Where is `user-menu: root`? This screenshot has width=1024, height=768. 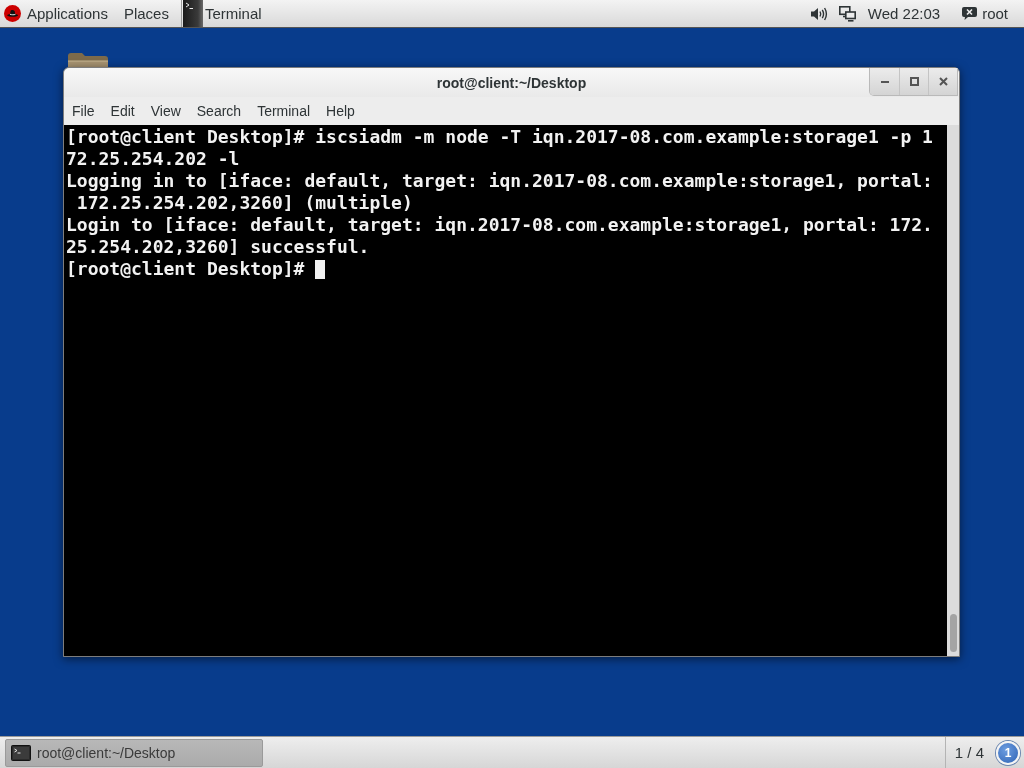
user-menu: root is located at coordinates (993, 13).